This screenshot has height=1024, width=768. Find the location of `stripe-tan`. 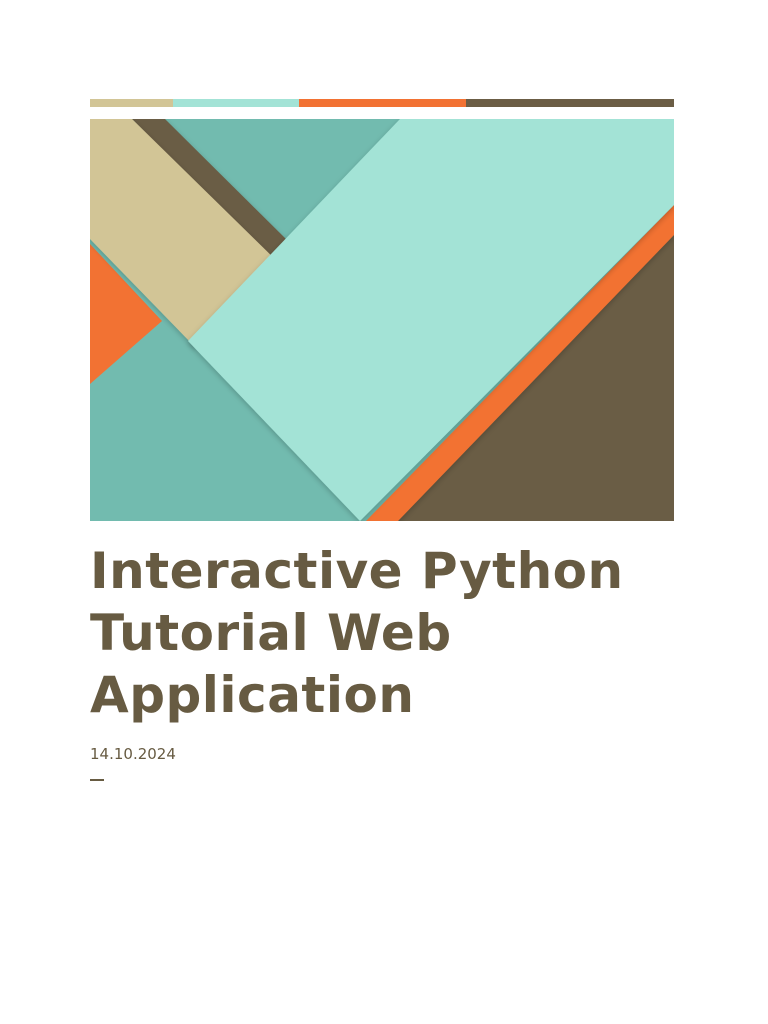

stripe-tan is located at coordinates (131, 103).